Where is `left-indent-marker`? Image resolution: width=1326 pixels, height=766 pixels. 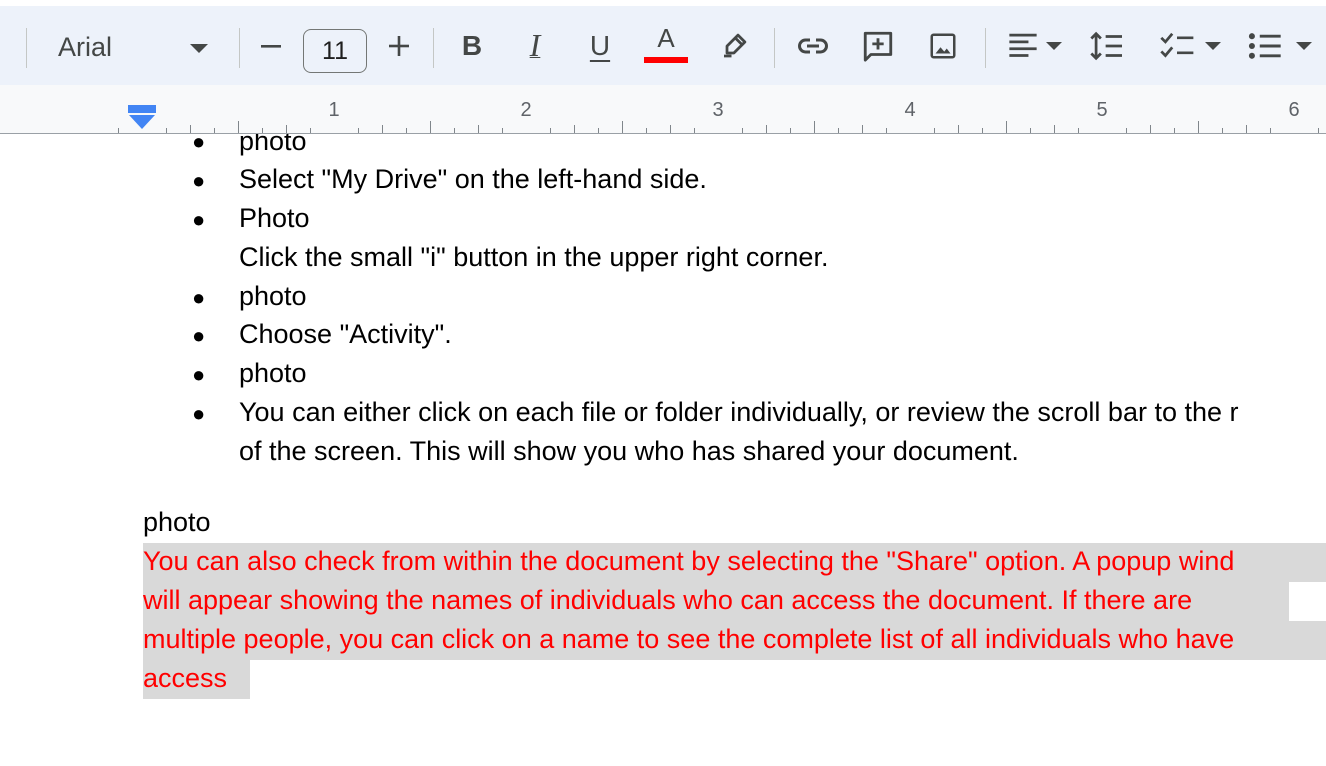
left-indent-marker is located at coordinates (142, 118).